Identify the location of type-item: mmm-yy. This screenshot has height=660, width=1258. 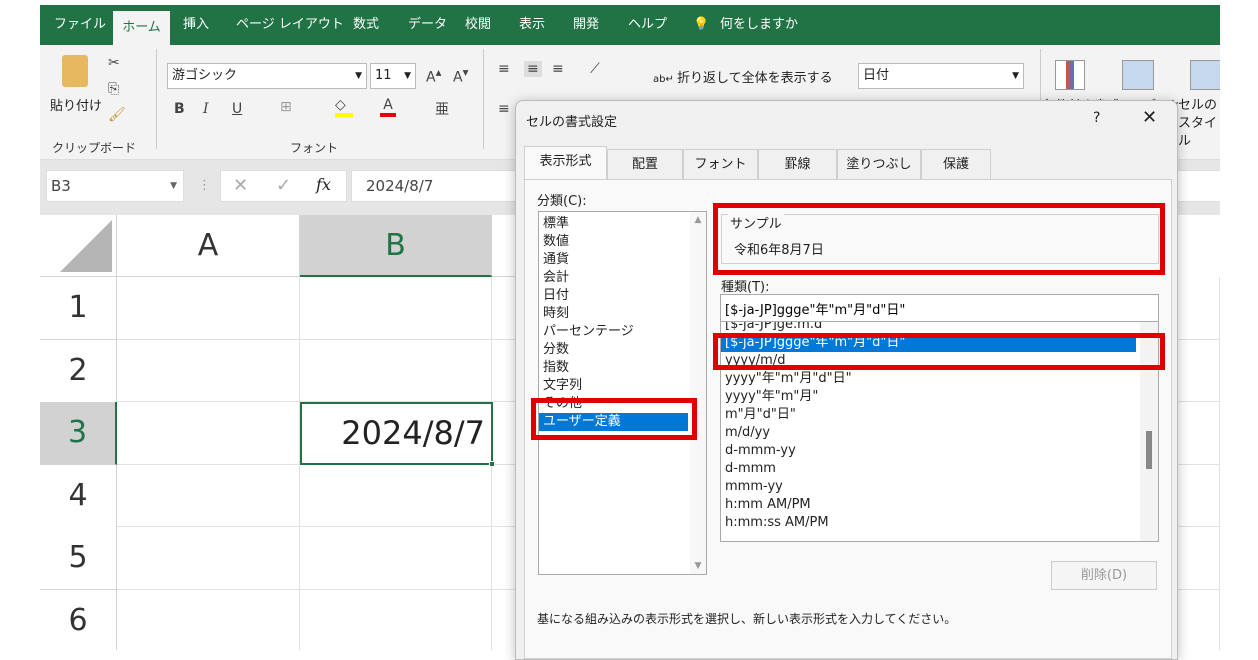
(939, 487).